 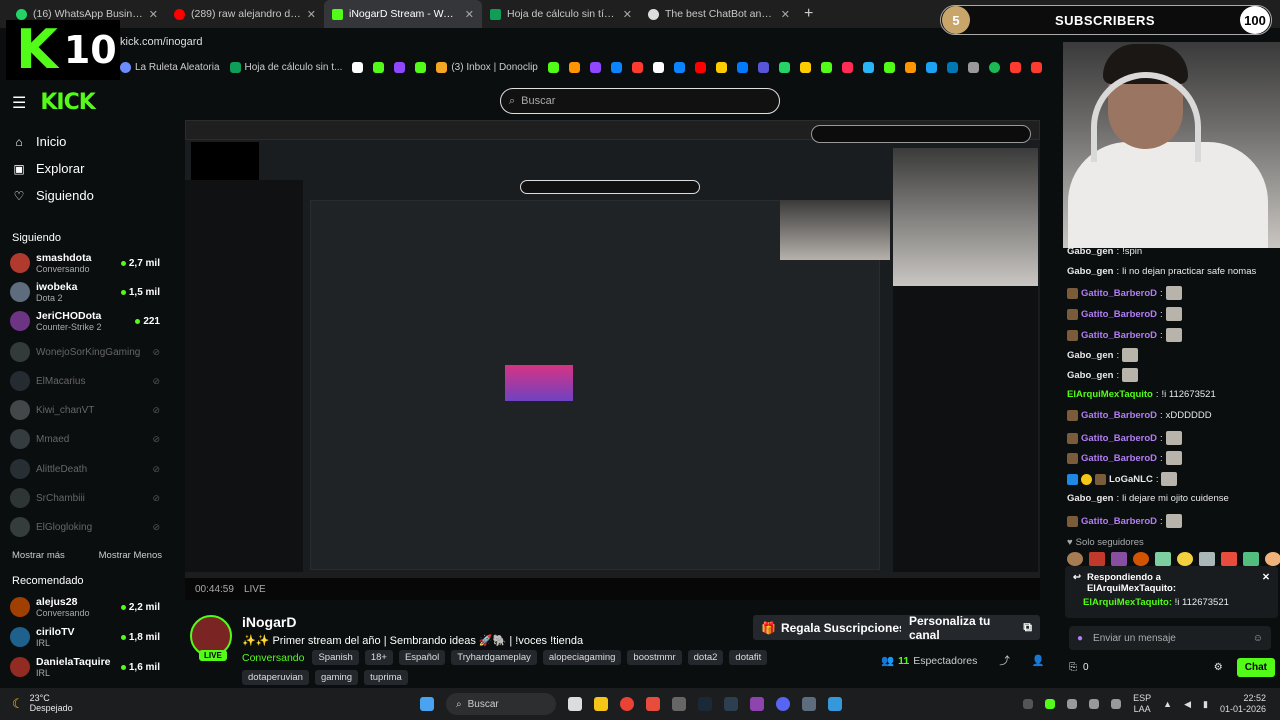 What do you see at coordinates (70, 703) in the screenshot?
I see `weather-widget: ☾ 23°C Despejado` at bounding box center [70, 703].